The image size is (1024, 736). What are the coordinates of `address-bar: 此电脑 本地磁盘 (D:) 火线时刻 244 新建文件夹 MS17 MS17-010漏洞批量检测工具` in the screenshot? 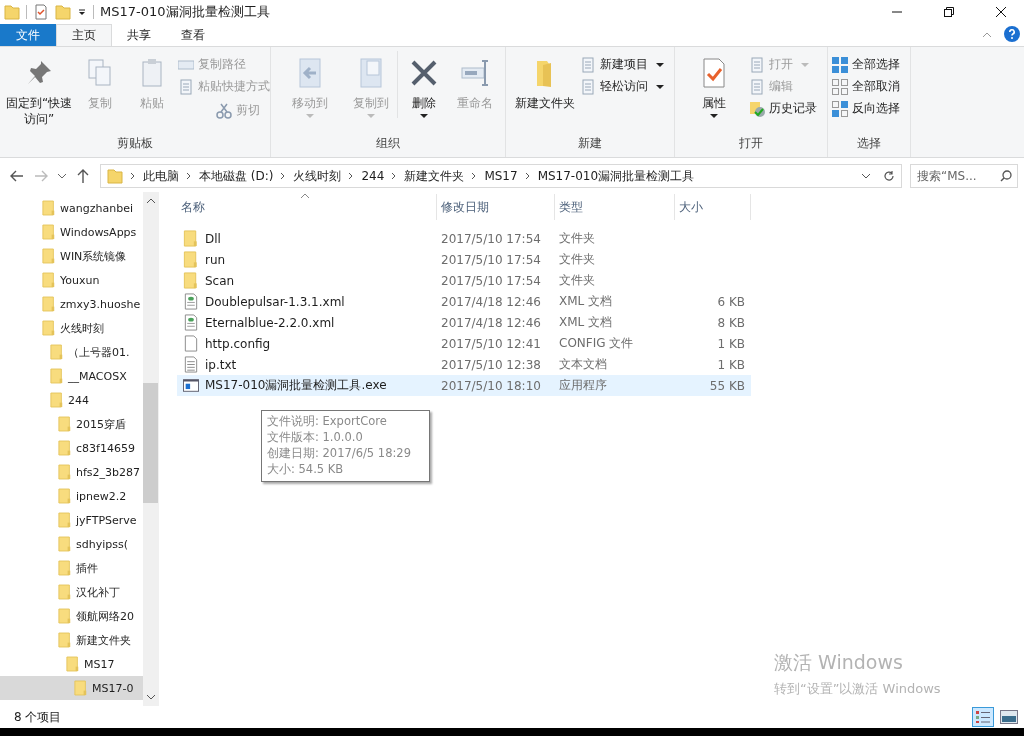 It's located at (501, 176).